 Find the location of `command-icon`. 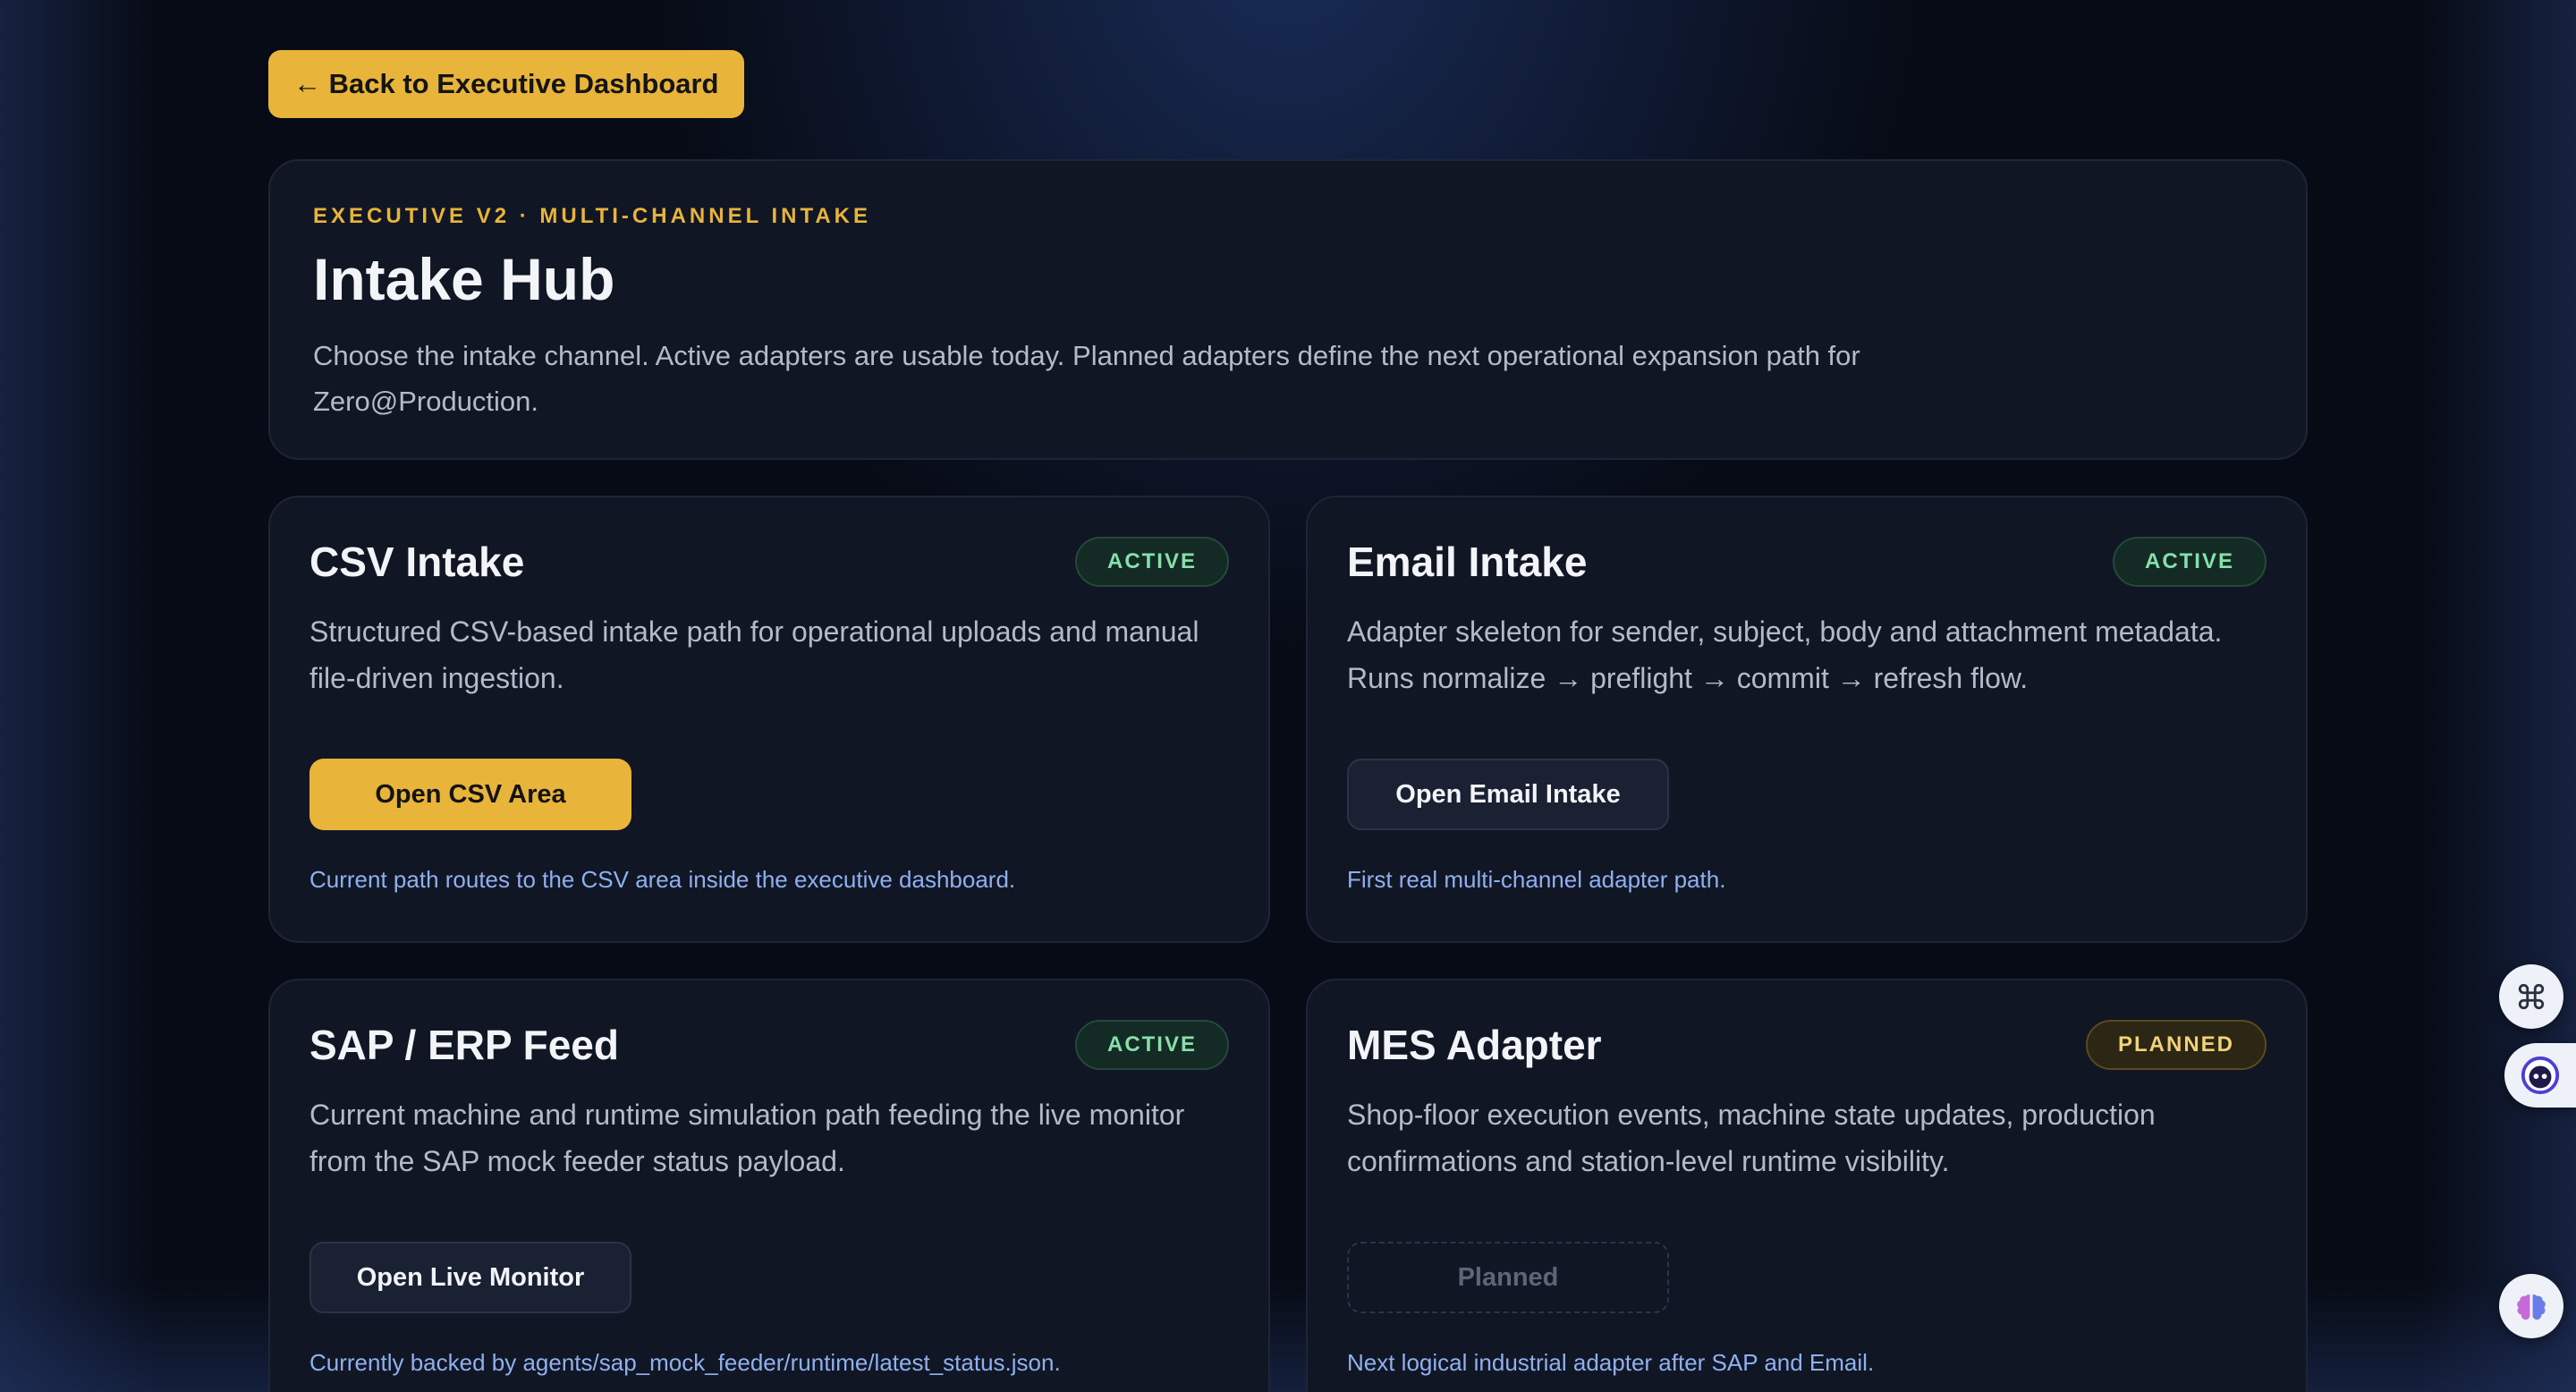

command-icon is located at coordinates (2531, 996).